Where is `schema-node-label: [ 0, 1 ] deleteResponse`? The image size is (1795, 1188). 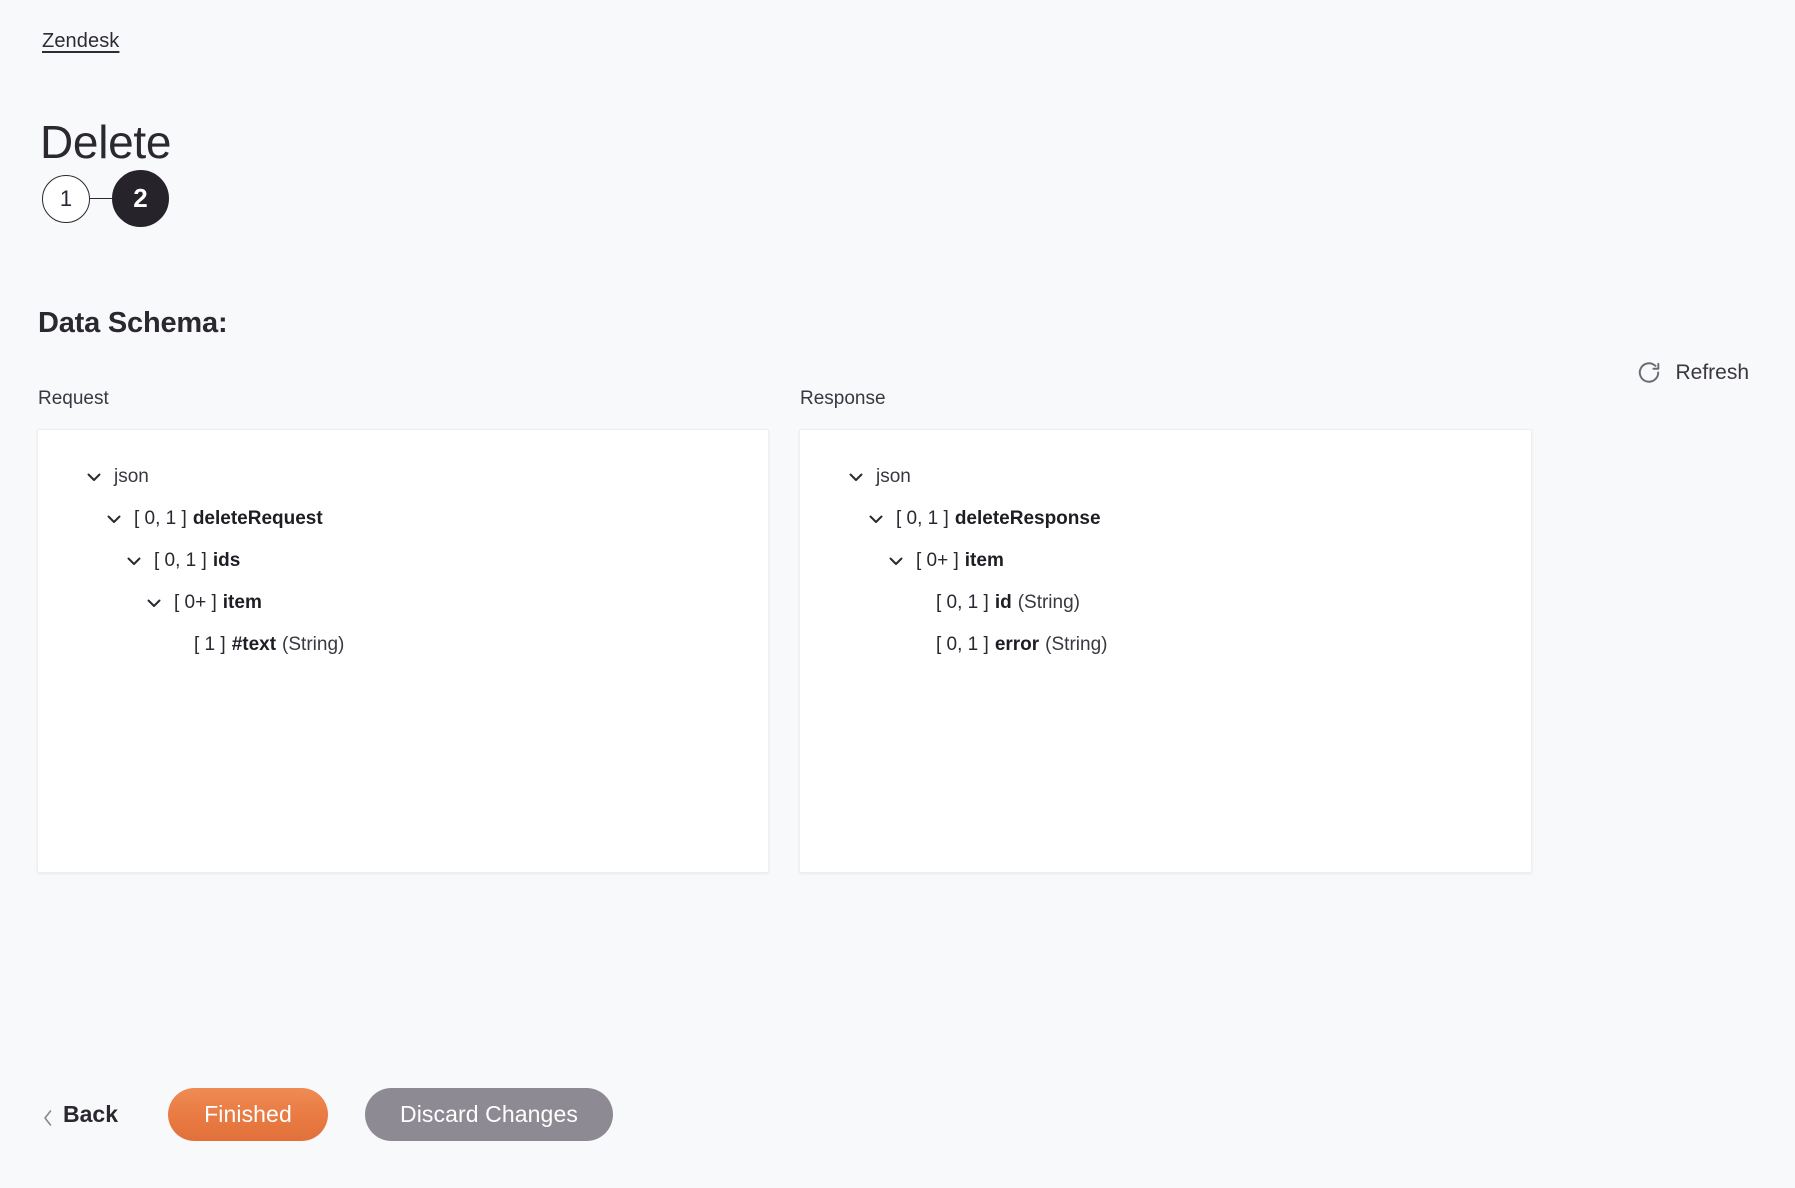 schema-node-label: [ 0, 1 ] deleteResponse is located at coordinates (998, 519).